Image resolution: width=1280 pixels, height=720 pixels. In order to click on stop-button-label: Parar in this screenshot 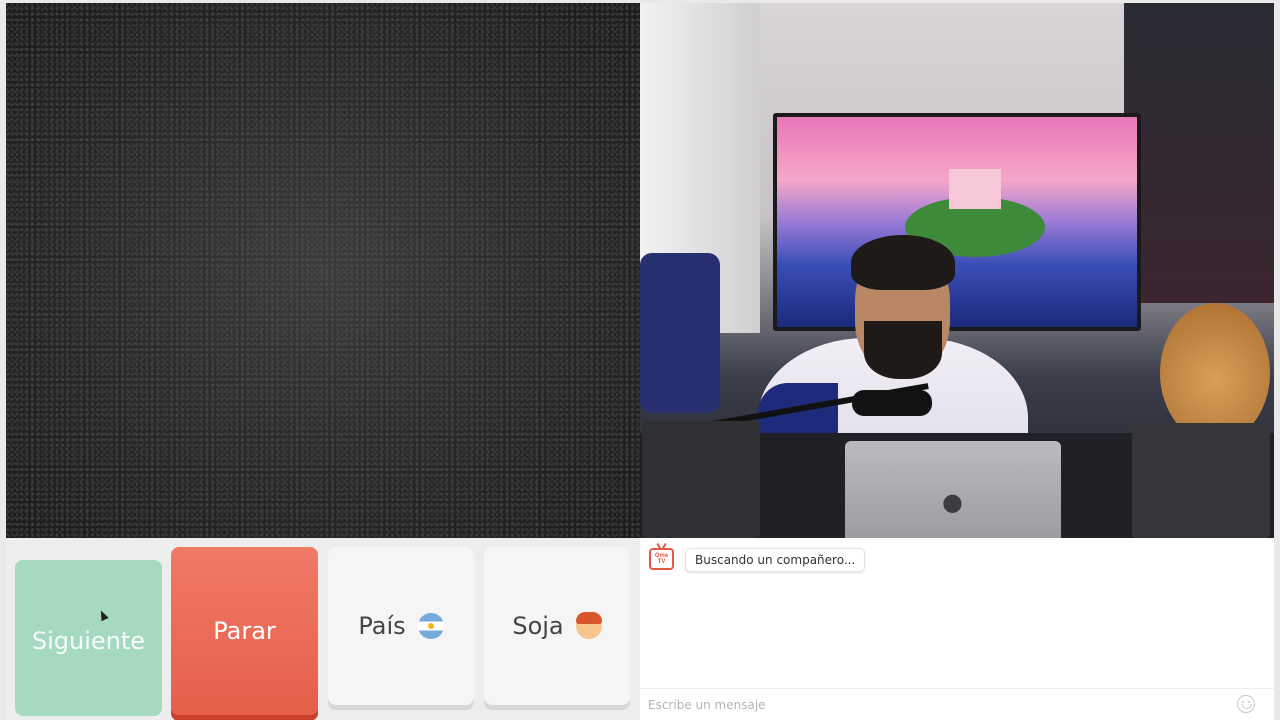, I will do `click(244, 631)`.